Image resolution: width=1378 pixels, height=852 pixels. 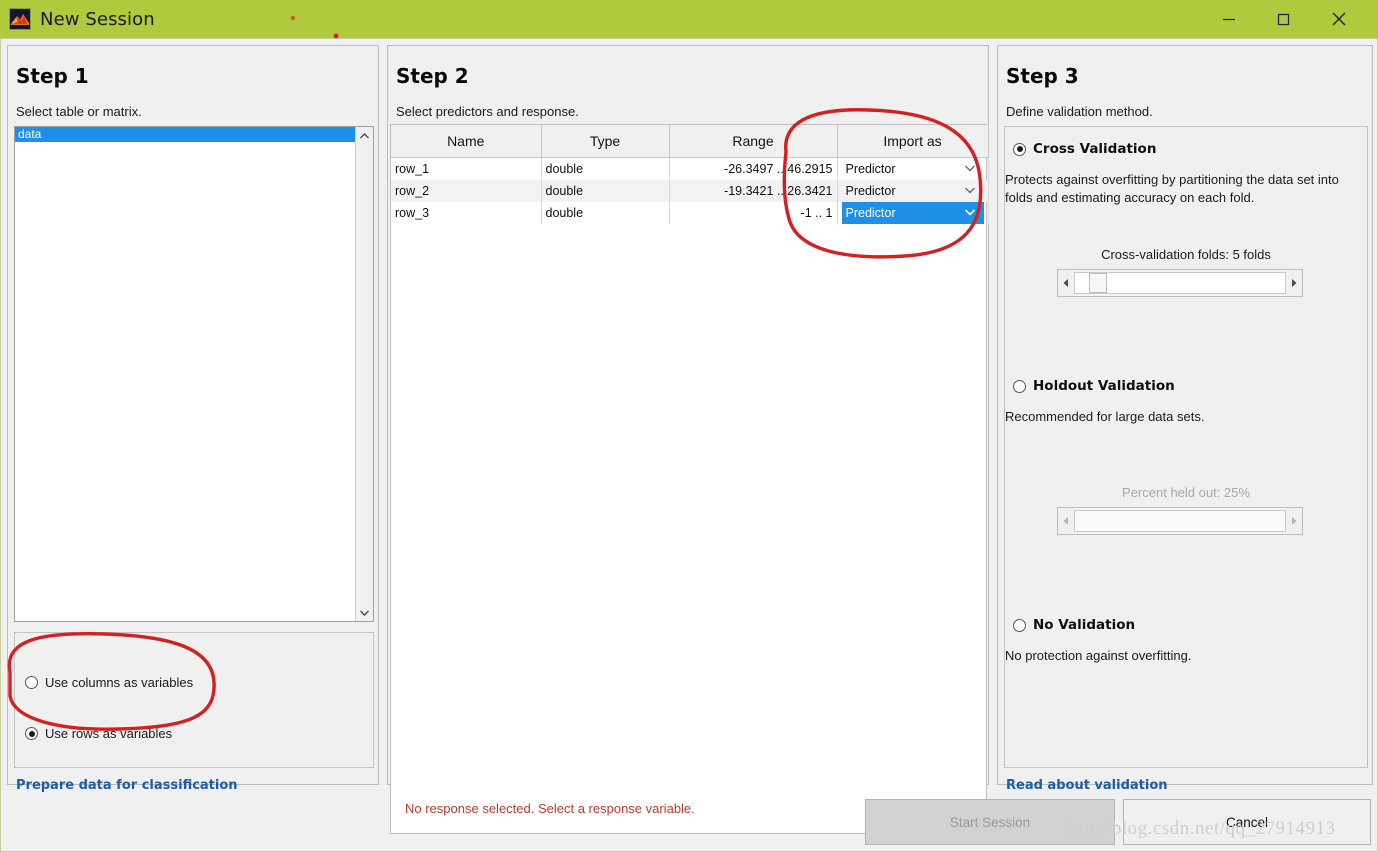 What do you see at coordinates (1079, 111) in the screenshot?
I see `step3-subtitle: Define validation method.` at bounding box center [1079, 111].